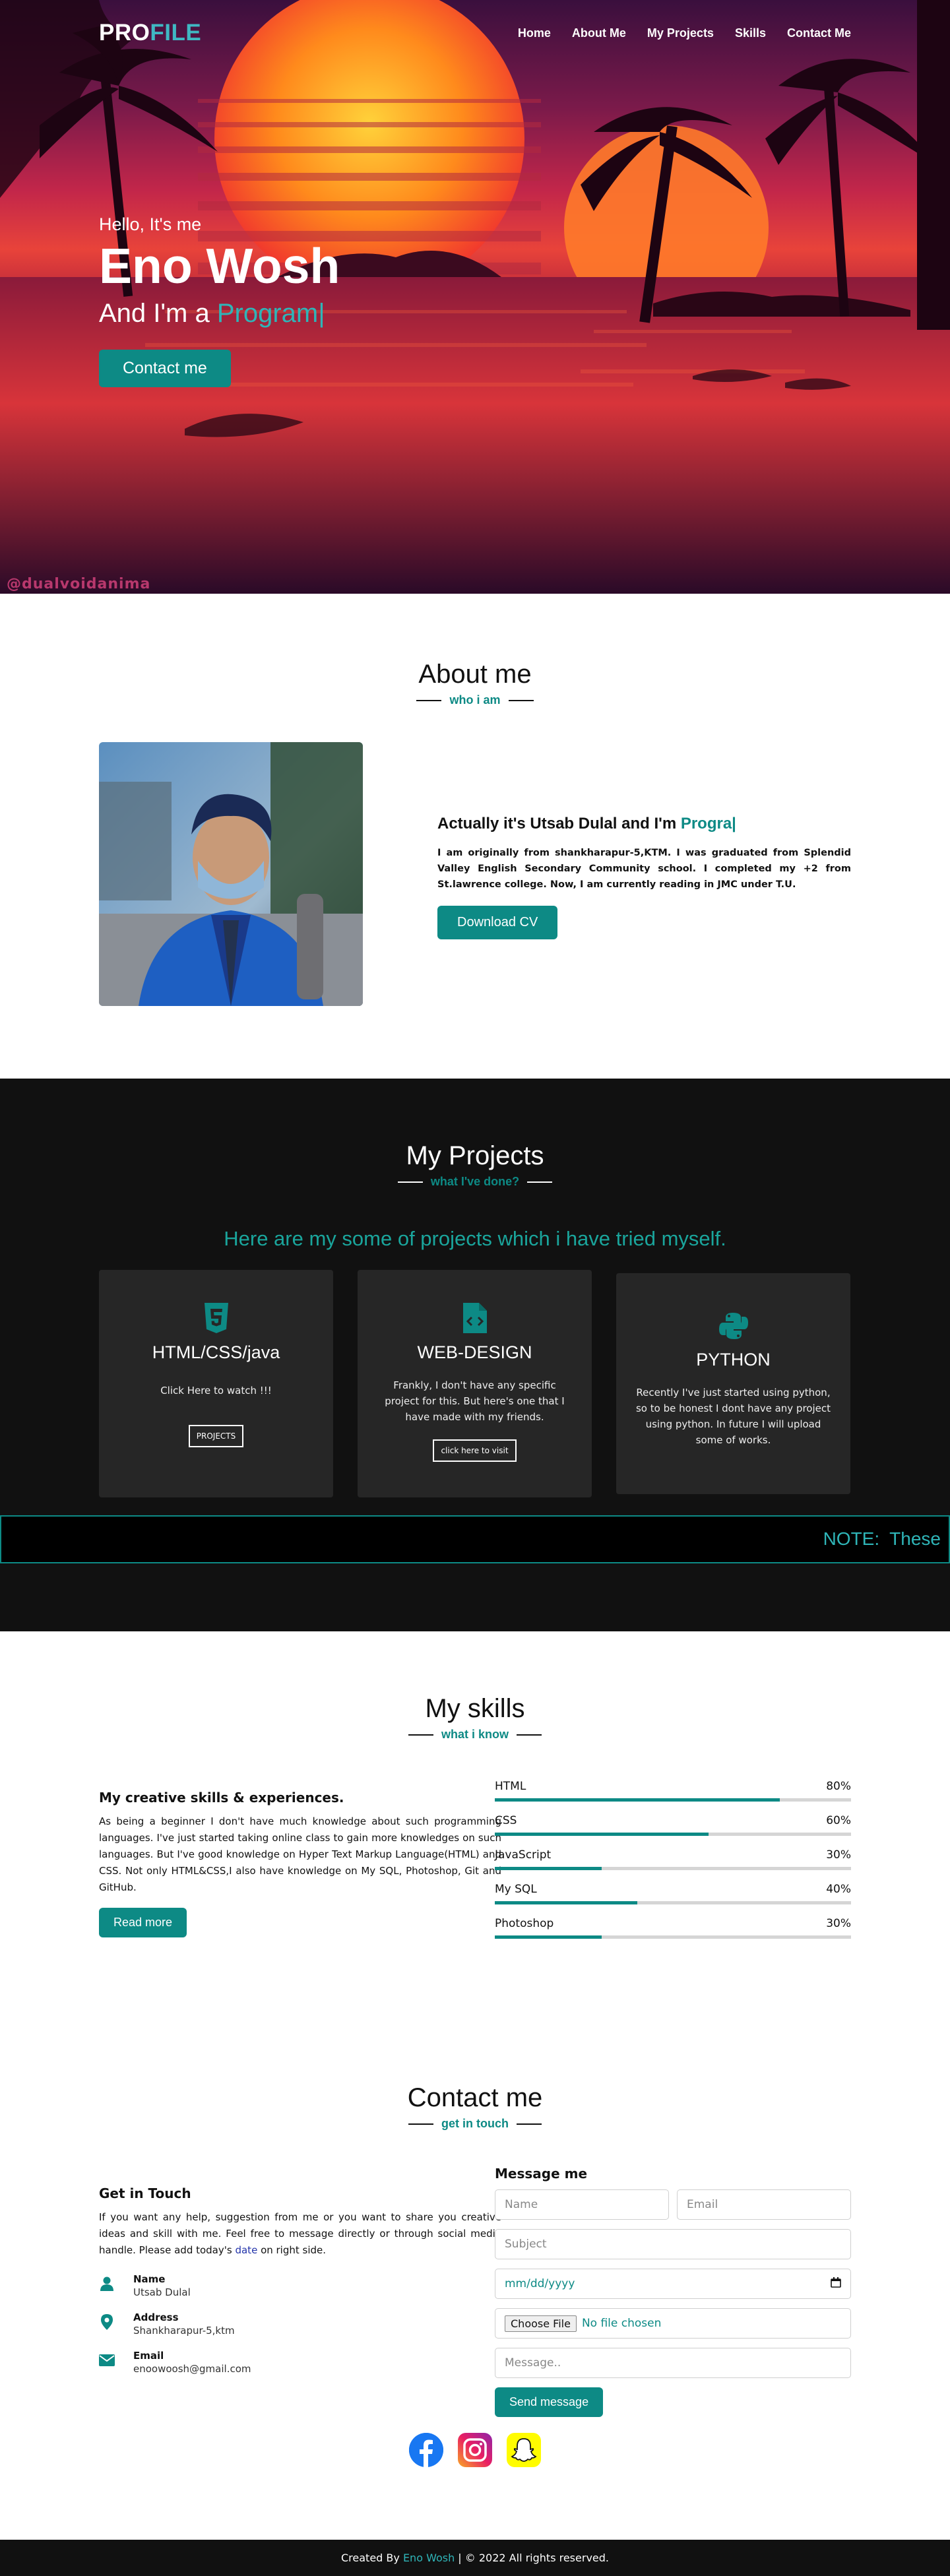  Describe the element at coordinates (839, 1855) in the screenshot. I see `skill-percent: 30%` at that location.